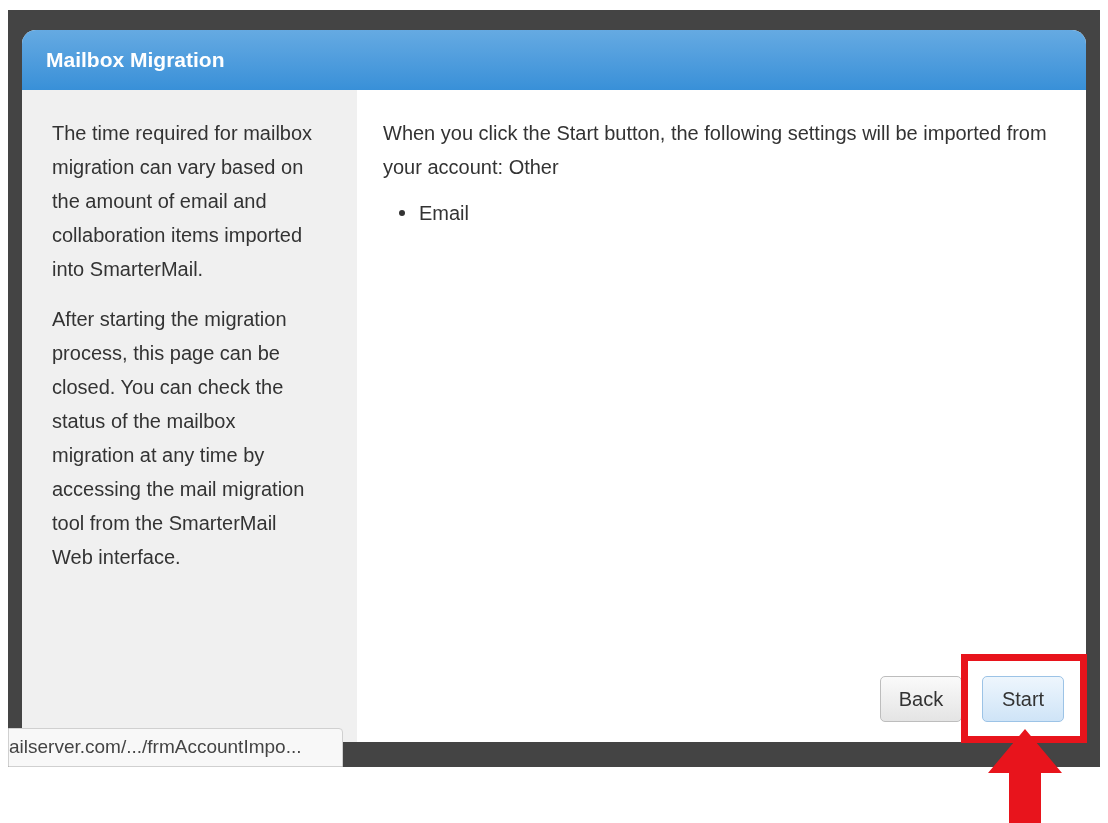 Image resolution: width=1108 pixels, height=823 pixels. Describe the element at coordinates (444, 213) in the screenshot. I see `setting-item: Email` at that location.